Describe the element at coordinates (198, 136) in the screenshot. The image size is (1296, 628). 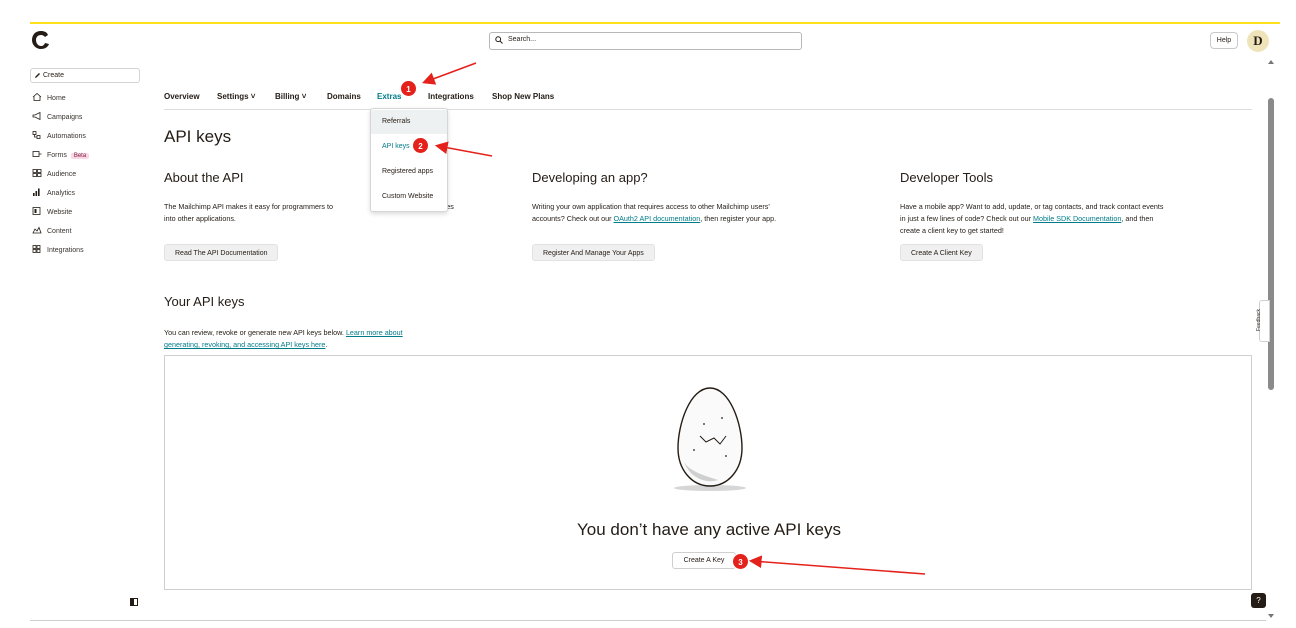
I see `page-title: API keys` at that location.